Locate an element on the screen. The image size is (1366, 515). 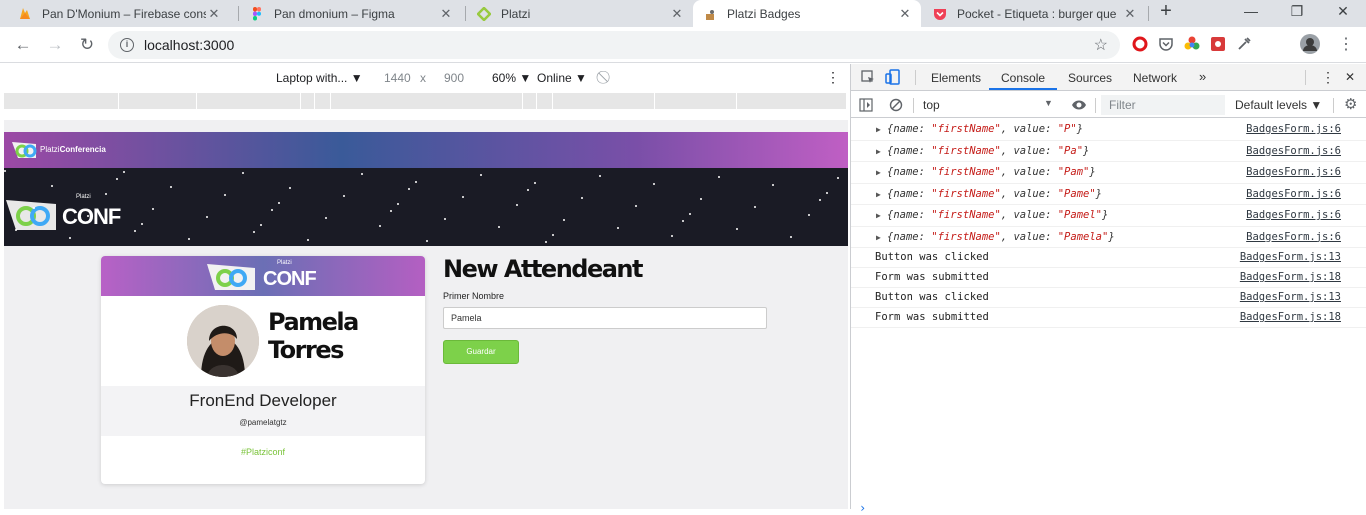
tab-divider is located at coordinates (238, 13).